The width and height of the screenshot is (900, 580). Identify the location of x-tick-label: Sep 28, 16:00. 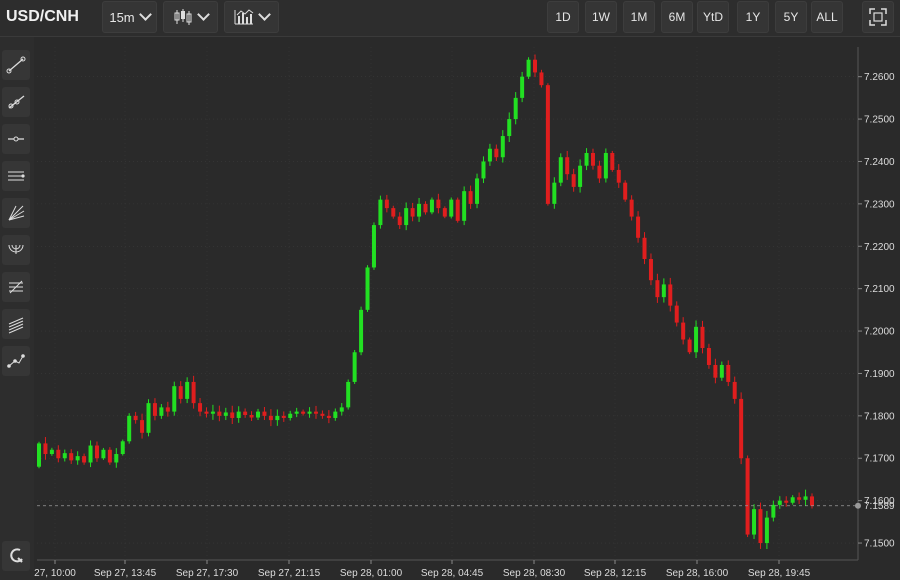
(697, 573).